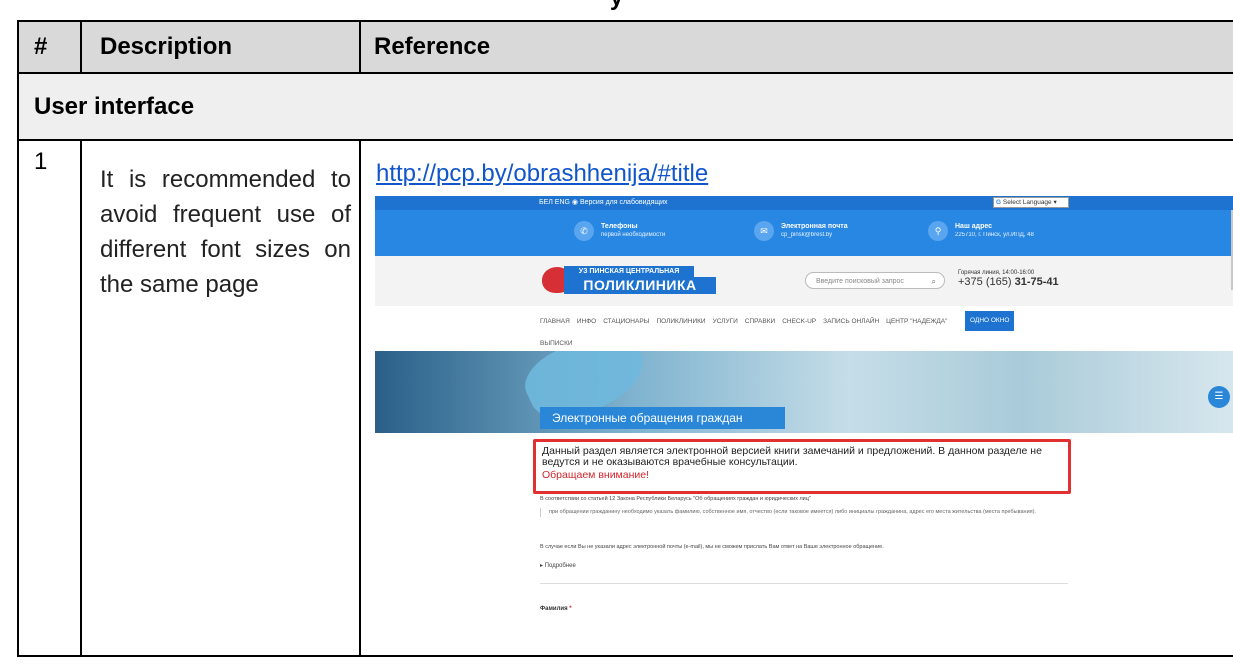 This screenshot has height=664, width=1233. I want to click on header-reference: Reference, so click(796, 47).